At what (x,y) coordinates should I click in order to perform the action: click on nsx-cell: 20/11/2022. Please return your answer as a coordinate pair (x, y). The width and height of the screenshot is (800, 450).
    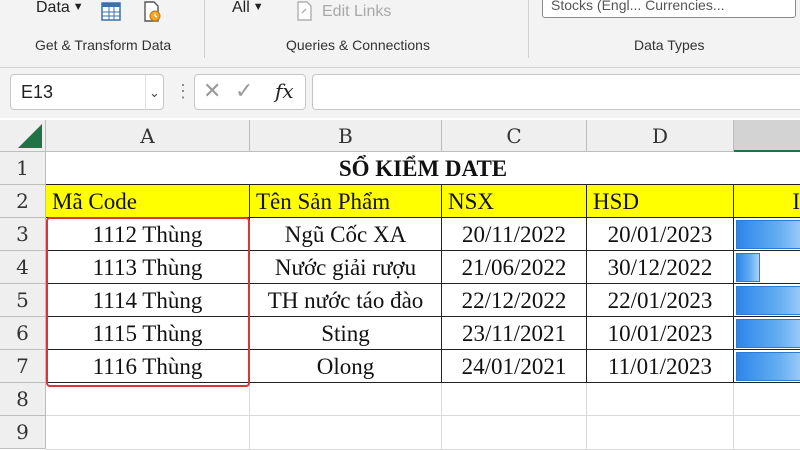
    Looking at the image, I should click on (514, 234).